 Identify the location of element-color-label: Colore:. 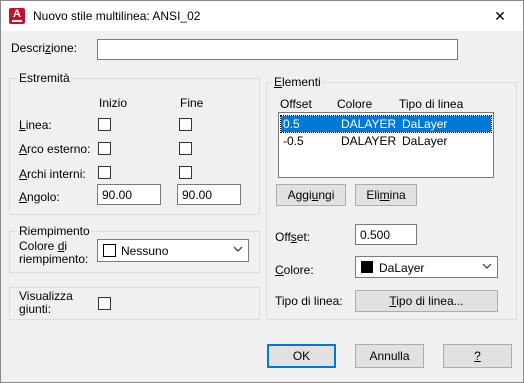
(294, 270).